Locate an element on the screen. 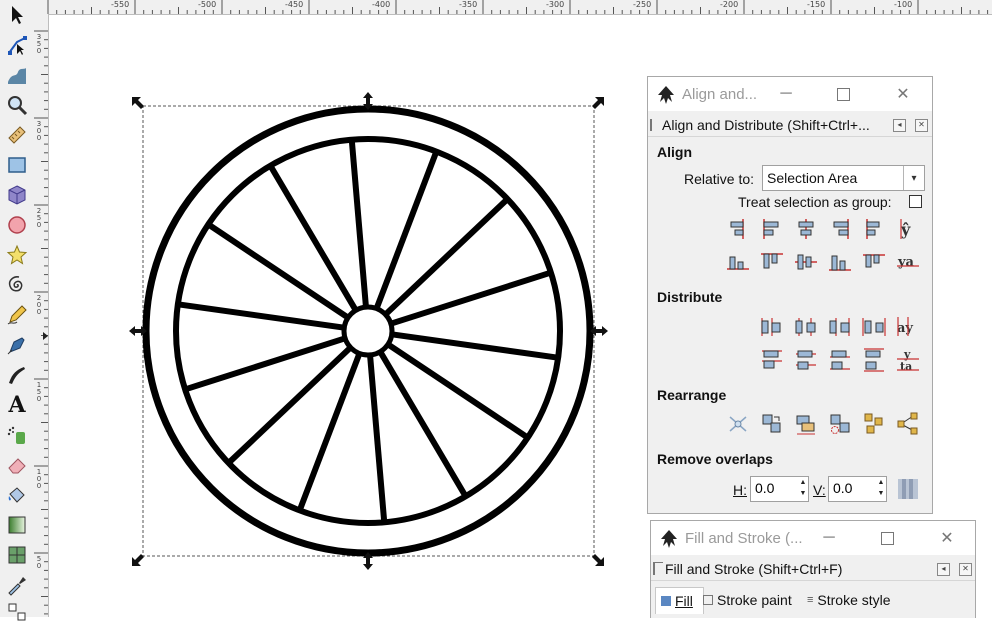  wheel-hub is located at coordinates (368, 331).